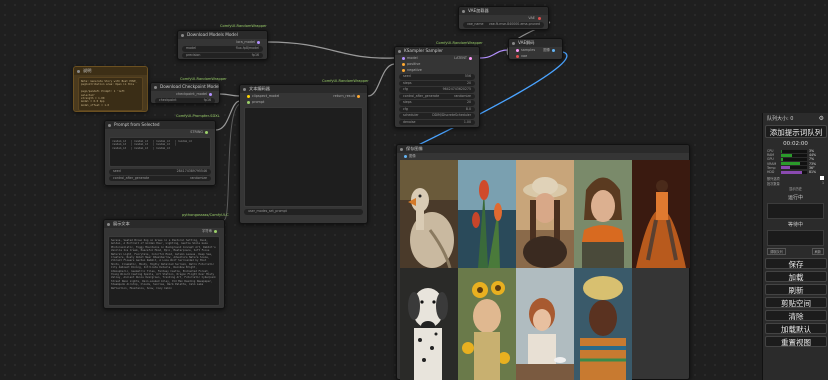 The image size is (828, 380). Describe the element at coordinates (795, 211) in the screenshot. I see `running-panel` at that location.